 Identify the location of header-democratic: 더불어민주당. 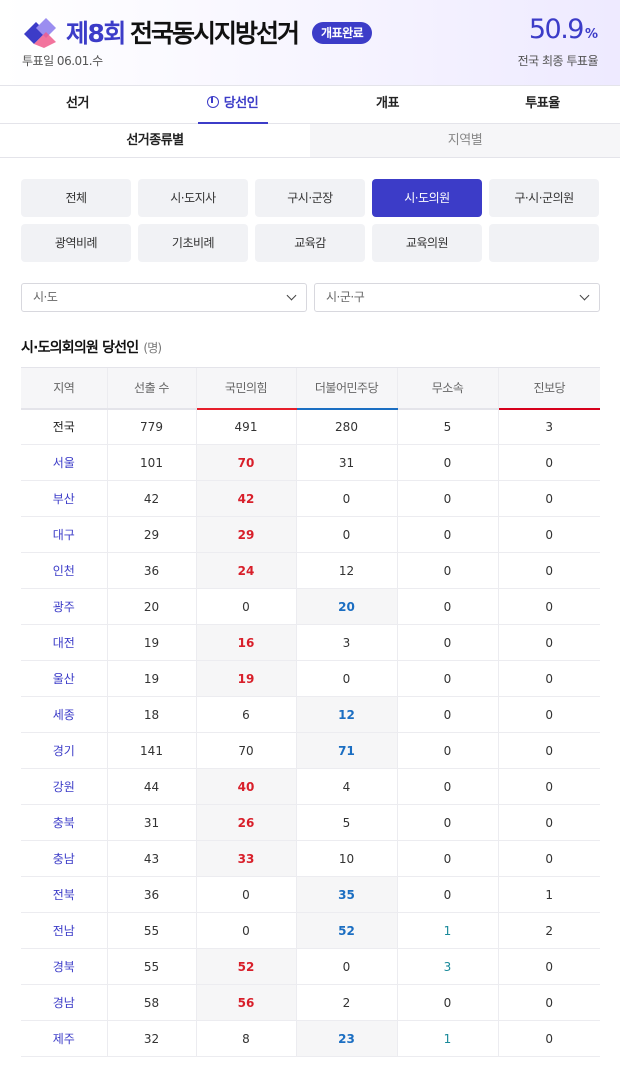
(346, 388).